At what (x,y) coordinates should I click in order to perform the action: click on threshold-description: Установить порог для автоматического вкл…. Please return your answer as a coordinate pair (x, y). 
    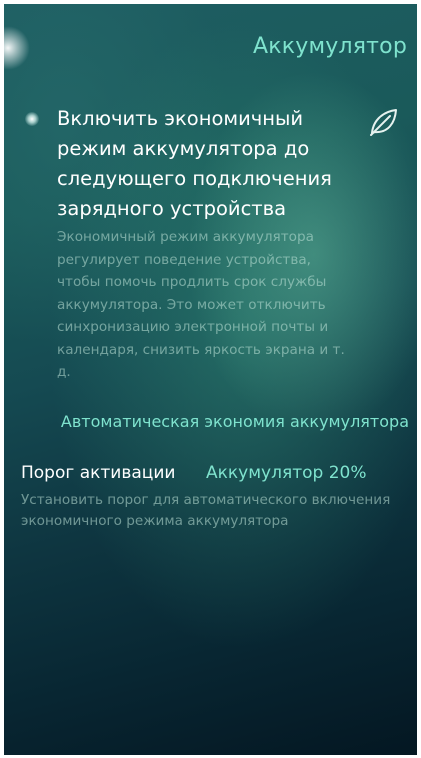
    Looking at the image, I should click on (206, 510).